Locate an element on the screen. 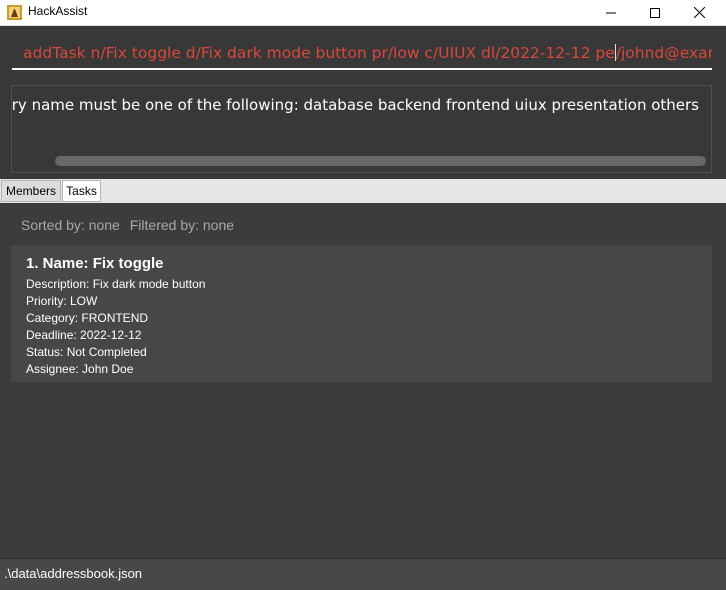 This screenshot has height=590, width=726. sort-filter-info: Sorted by: none Filtered by: none is located at coordinates (130, 225).